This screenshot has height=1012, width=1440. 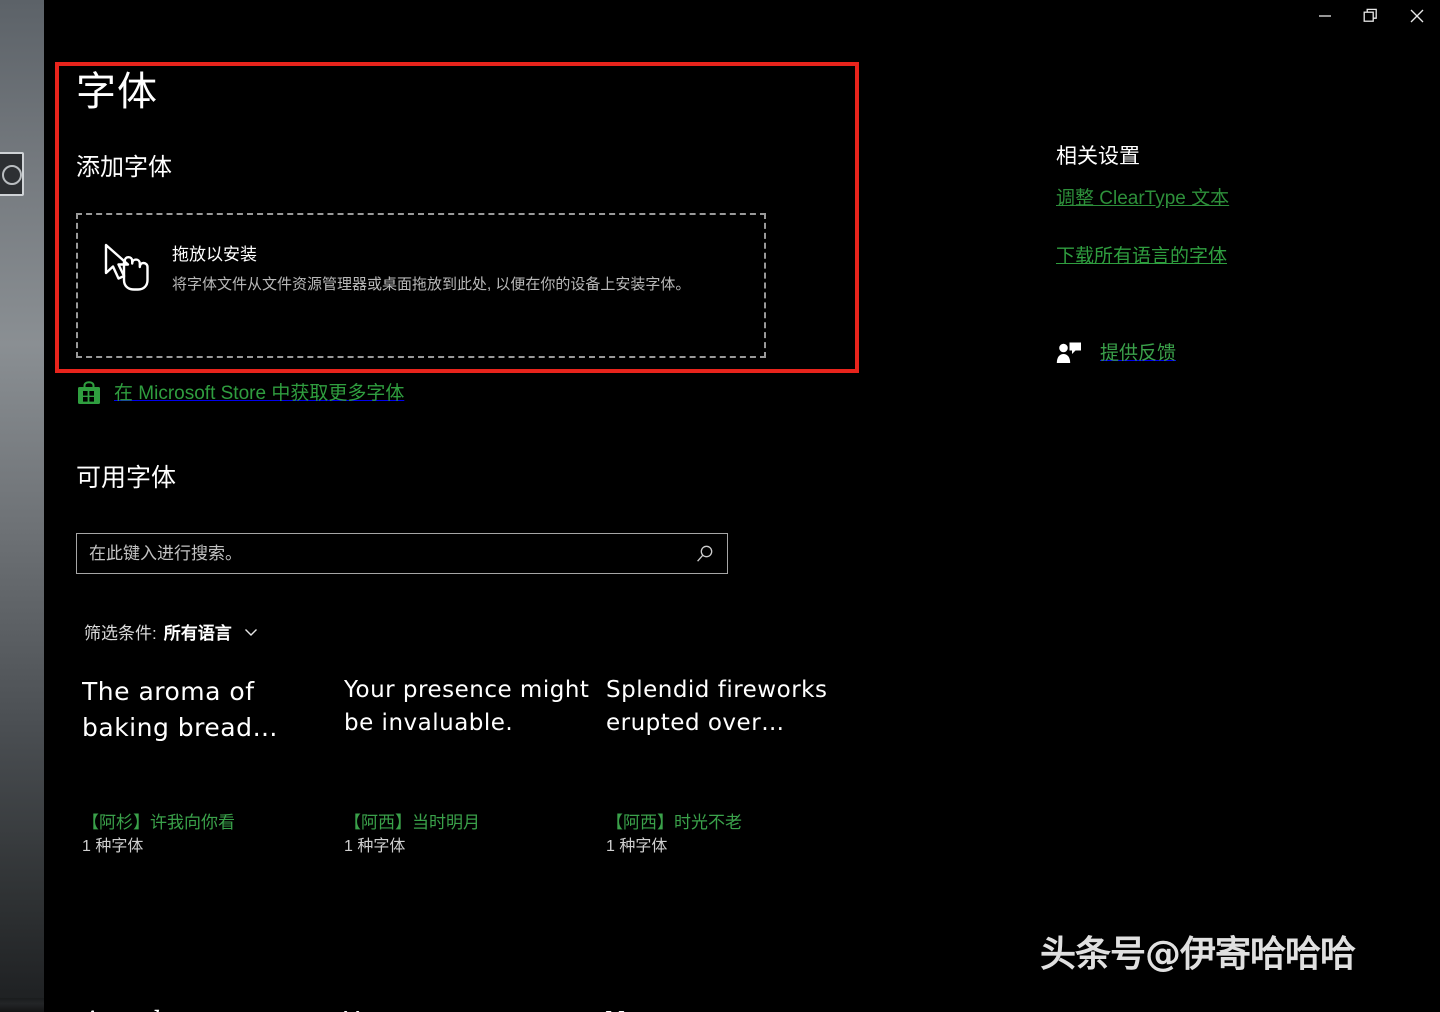 I want to click on font-card: Your presence, so click(x=473, y=1008).